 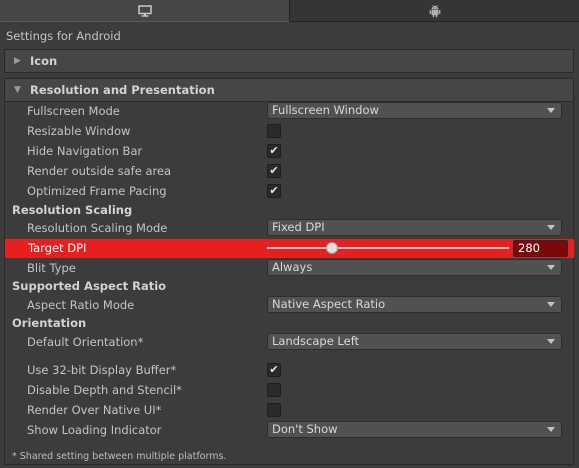 I want to click on target-dpi-slider-track, so click(x=388, y=248).